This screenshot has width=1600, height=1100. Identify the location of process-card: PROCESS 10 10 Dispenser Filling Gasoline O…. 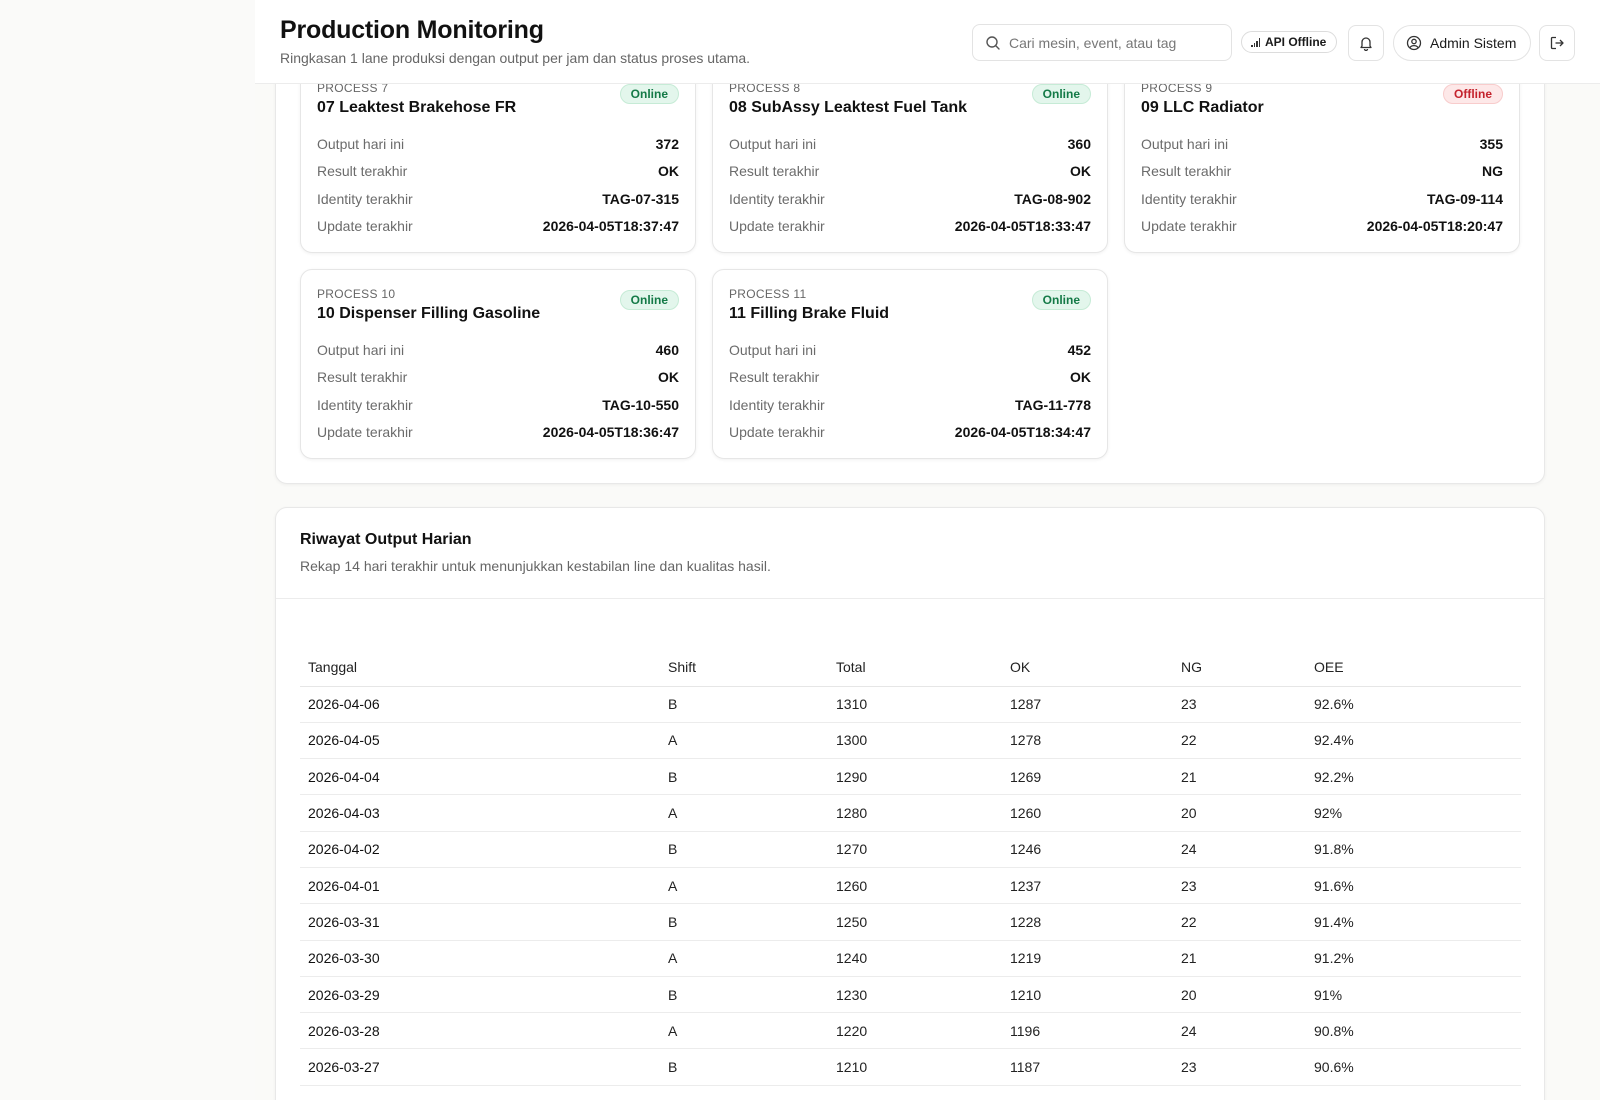
(498, 364).